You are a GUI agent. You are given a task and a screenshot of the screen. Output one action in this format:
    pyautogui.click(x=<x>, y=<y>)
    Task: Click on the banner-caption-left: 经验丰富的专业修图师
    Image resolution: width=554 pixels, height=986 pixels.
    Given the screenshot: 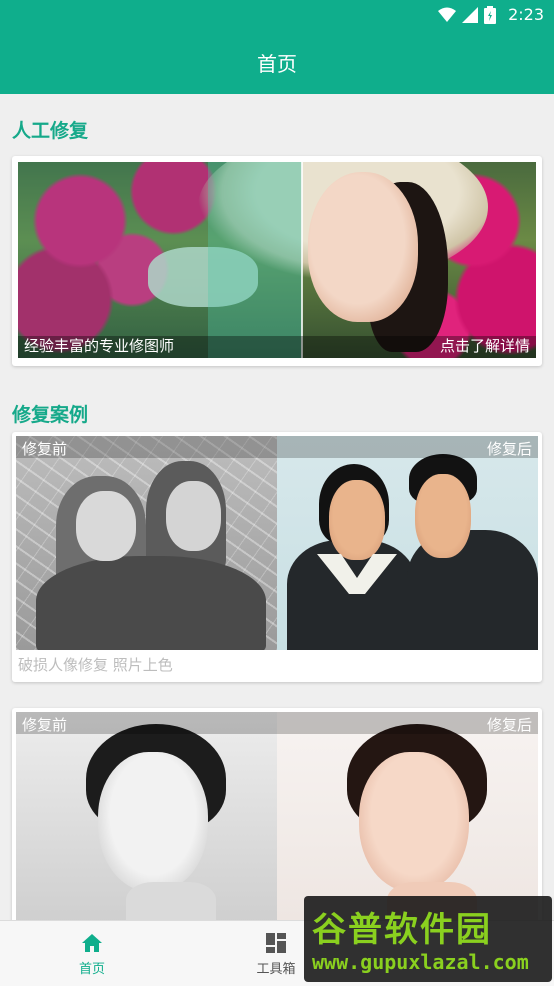 What is the action you would take?
    pyautogui.click(x=99, y=346)
    